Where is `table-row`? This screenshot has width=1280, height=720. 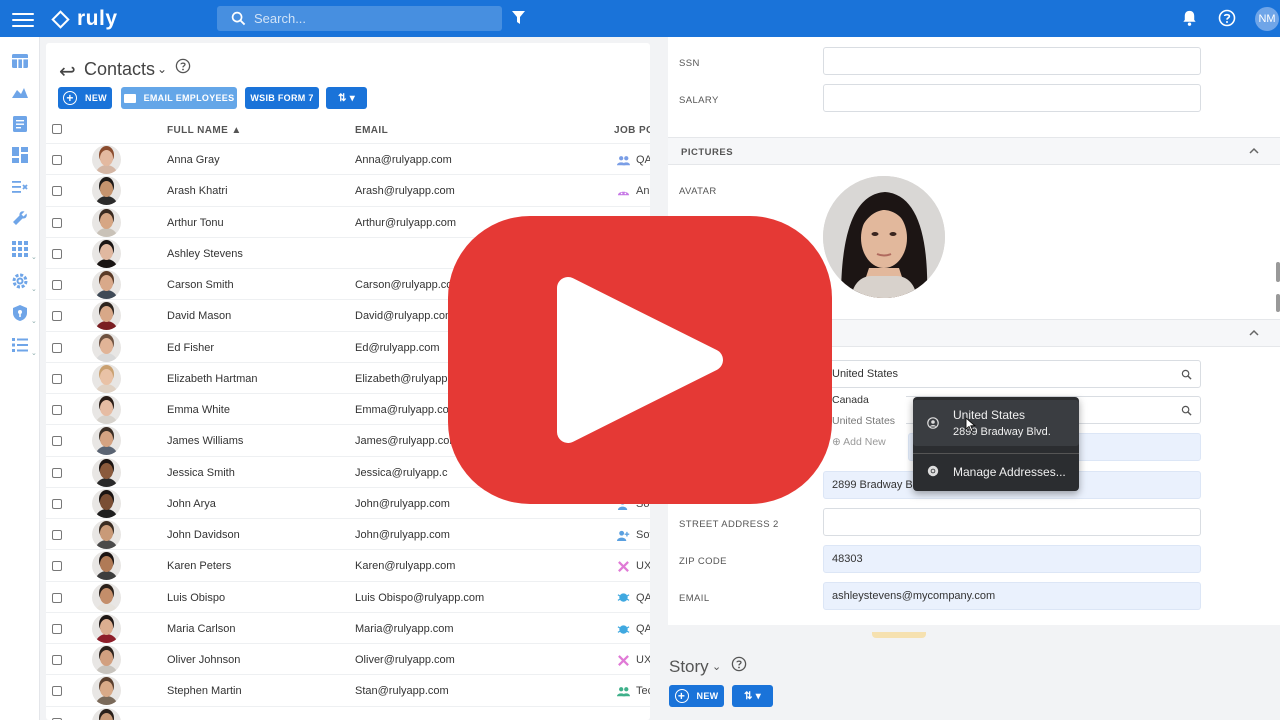
table-row is located at coordinates (348, 712).